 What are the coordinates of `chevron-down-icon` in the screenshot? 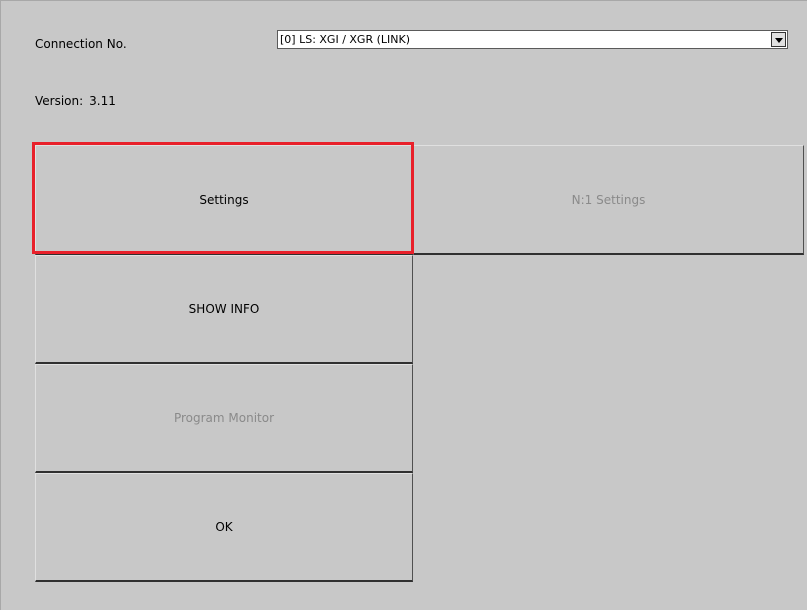 It's located at (778, 39).